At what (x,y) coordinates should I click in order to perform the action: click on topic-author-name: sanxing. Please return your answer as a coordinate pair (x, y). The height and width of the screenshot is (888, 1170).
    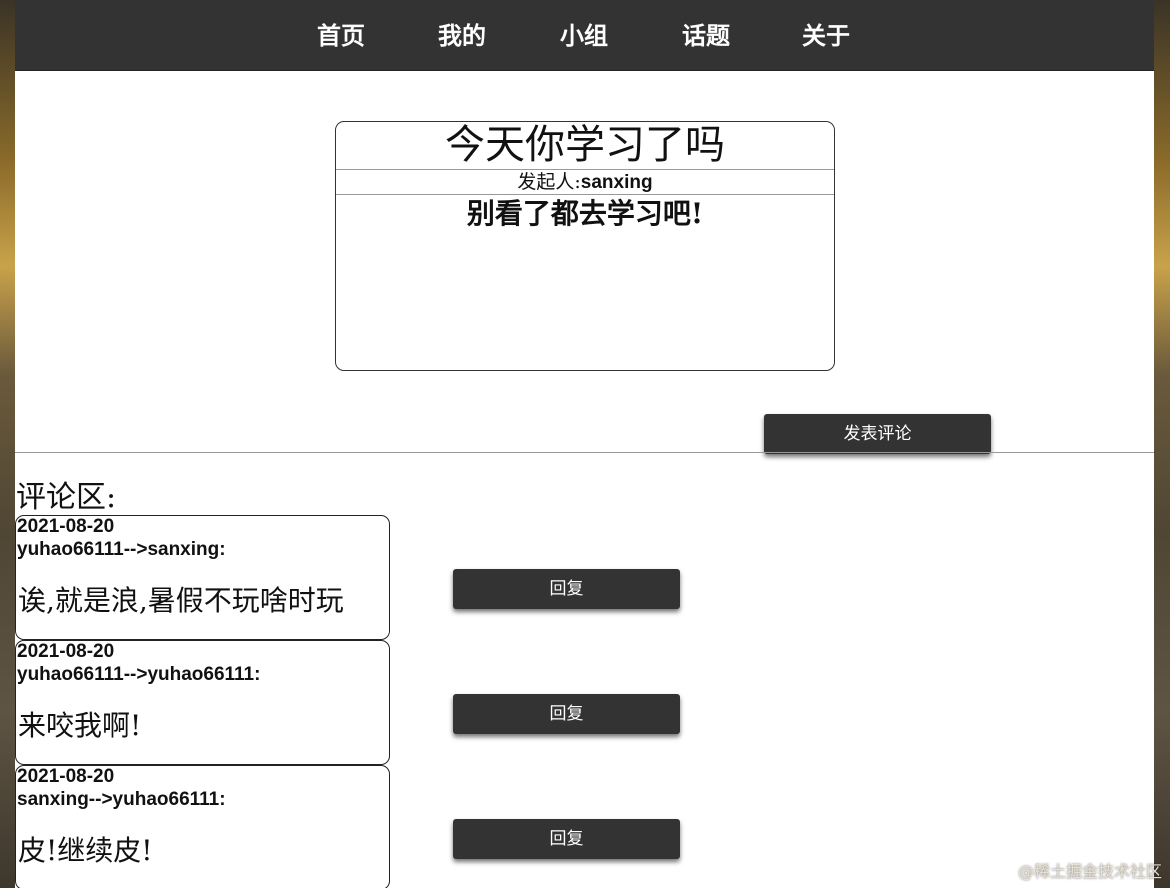
    Looking at the image, I should click on (616, 182).